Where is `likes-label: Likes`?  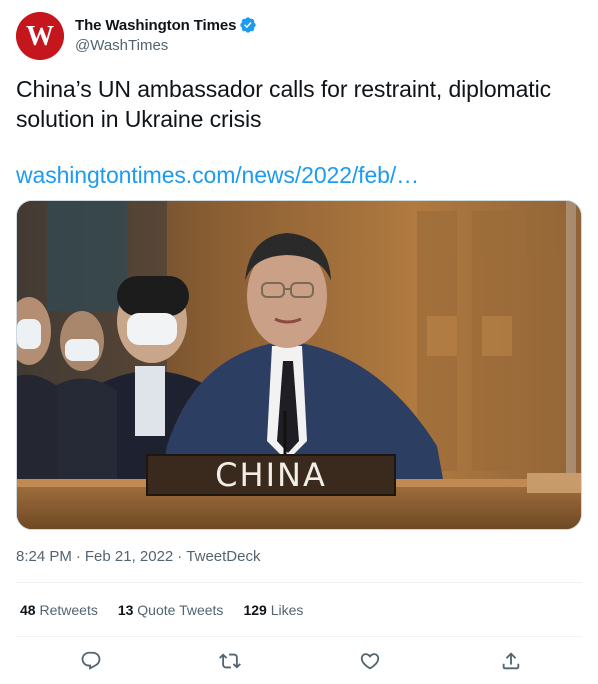 likes-label: Likes is located at coordinates (287, 610).